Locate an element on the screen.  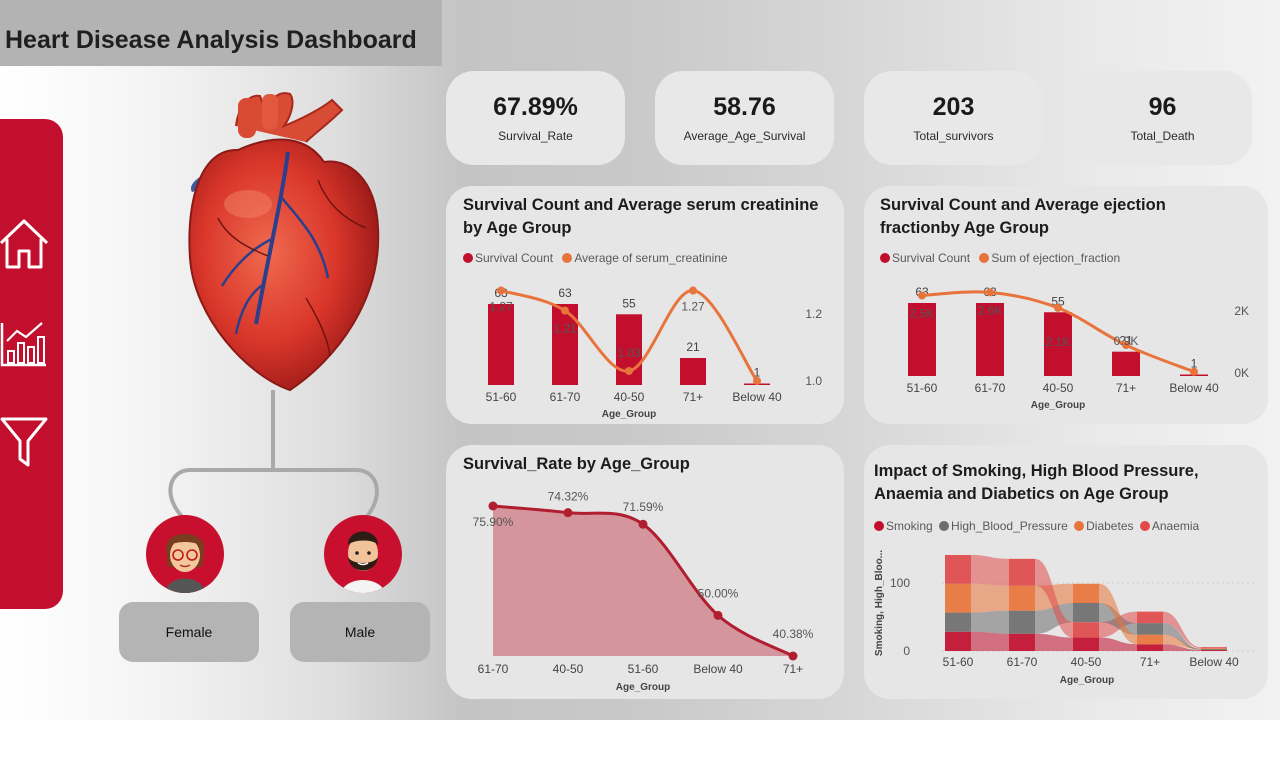
line-data-label: 1.21 is located at coordinates (565, 329).